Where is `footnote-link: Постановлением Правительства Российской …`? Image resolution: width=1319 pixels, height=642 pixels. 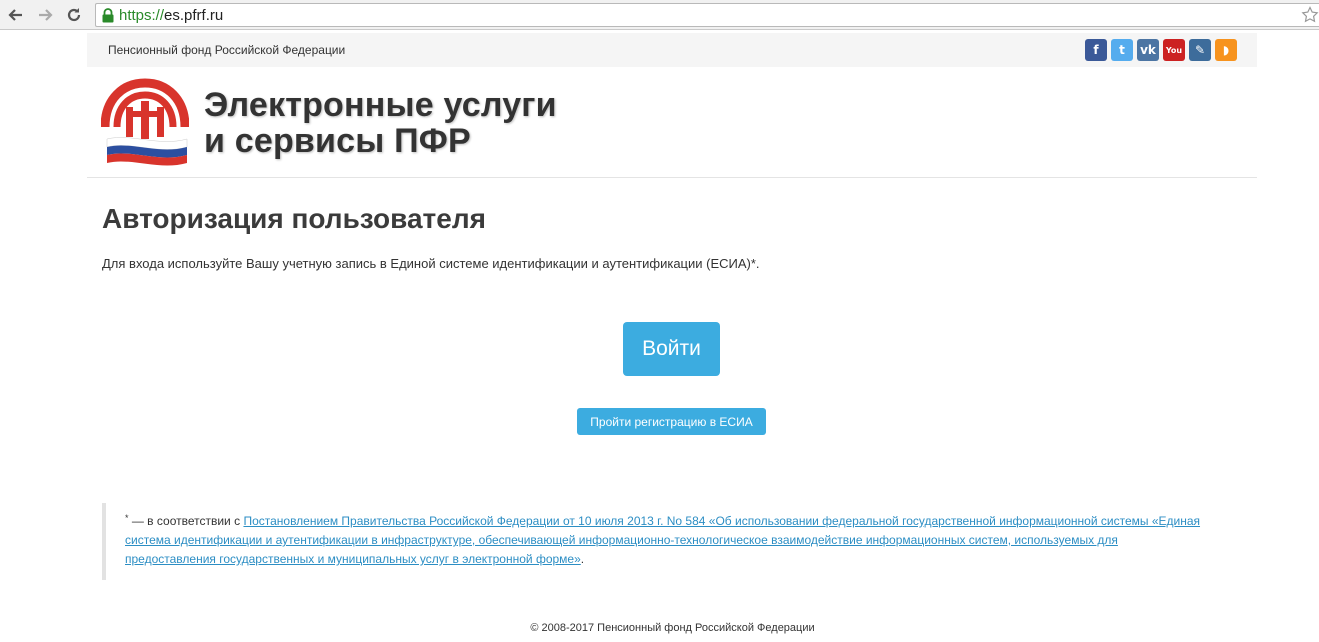 footnote-link: Постановлением Правительства Российской … is located at coordinates (662, 540).